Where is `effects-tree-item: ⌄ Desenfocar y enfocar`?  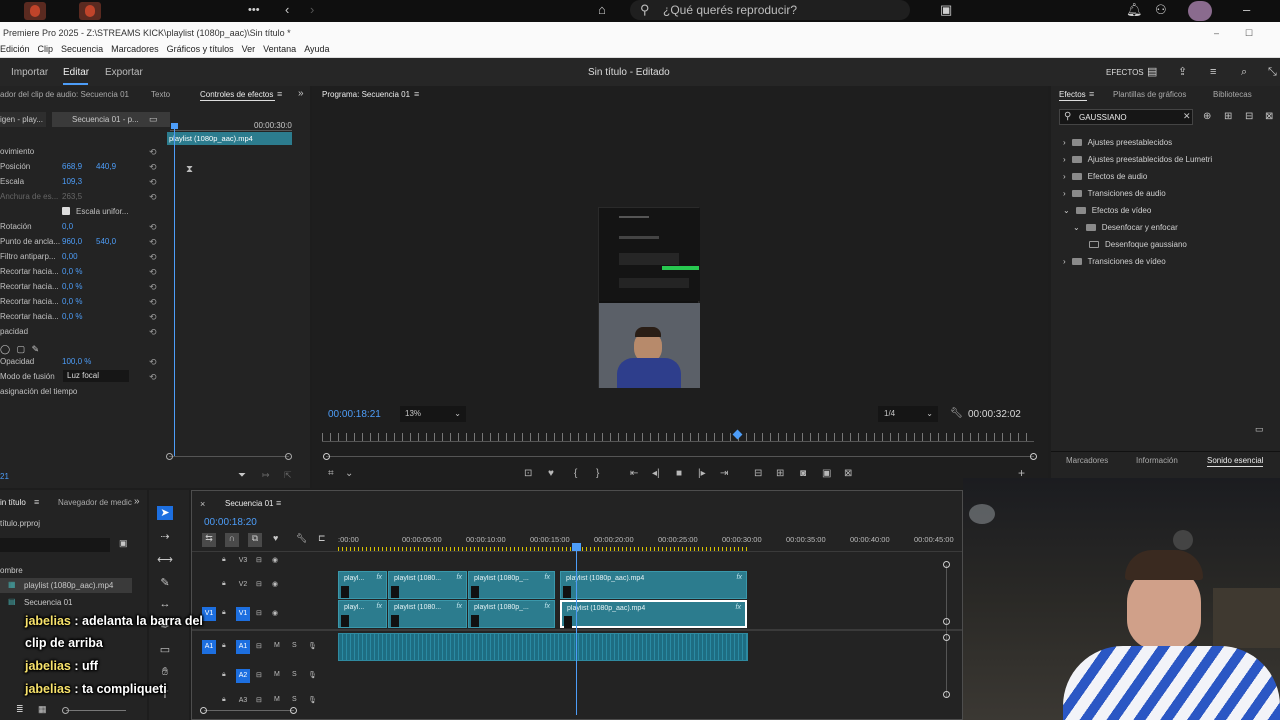 effects-tree-item: ⌄ Desenfocar y enfocar is located at coordinates (1125, 227).